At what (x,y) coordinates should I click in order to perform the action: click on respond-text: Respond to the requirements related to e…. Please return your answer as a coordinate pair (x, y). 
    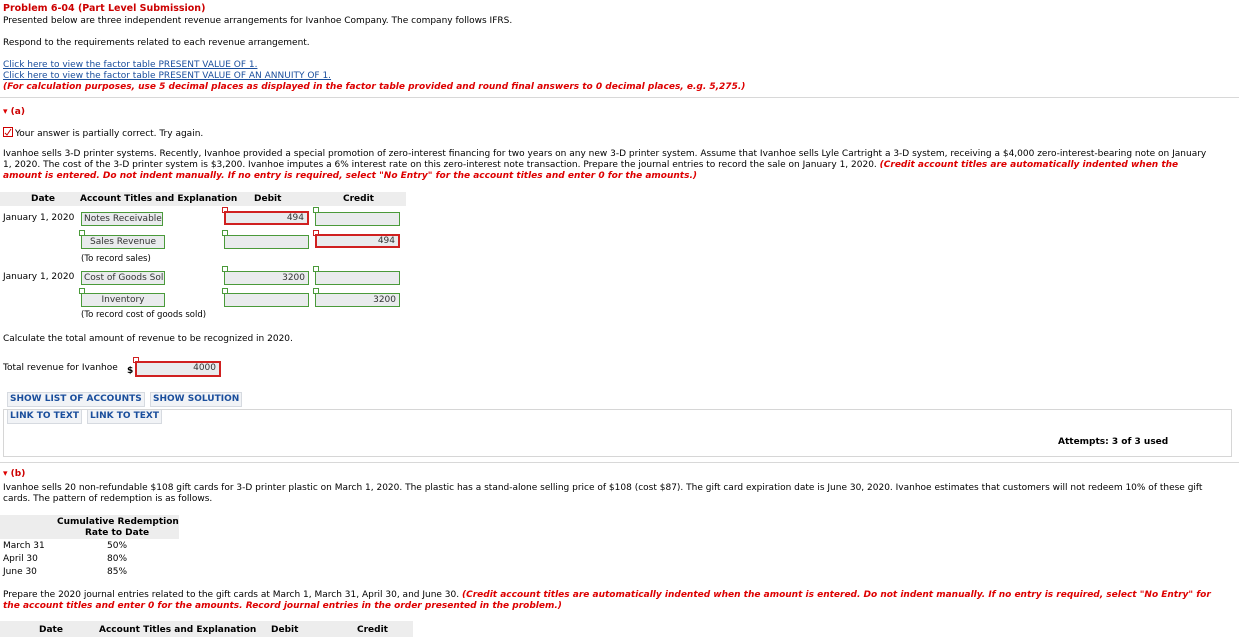
    Looking at the image, I should click on (156, 43).